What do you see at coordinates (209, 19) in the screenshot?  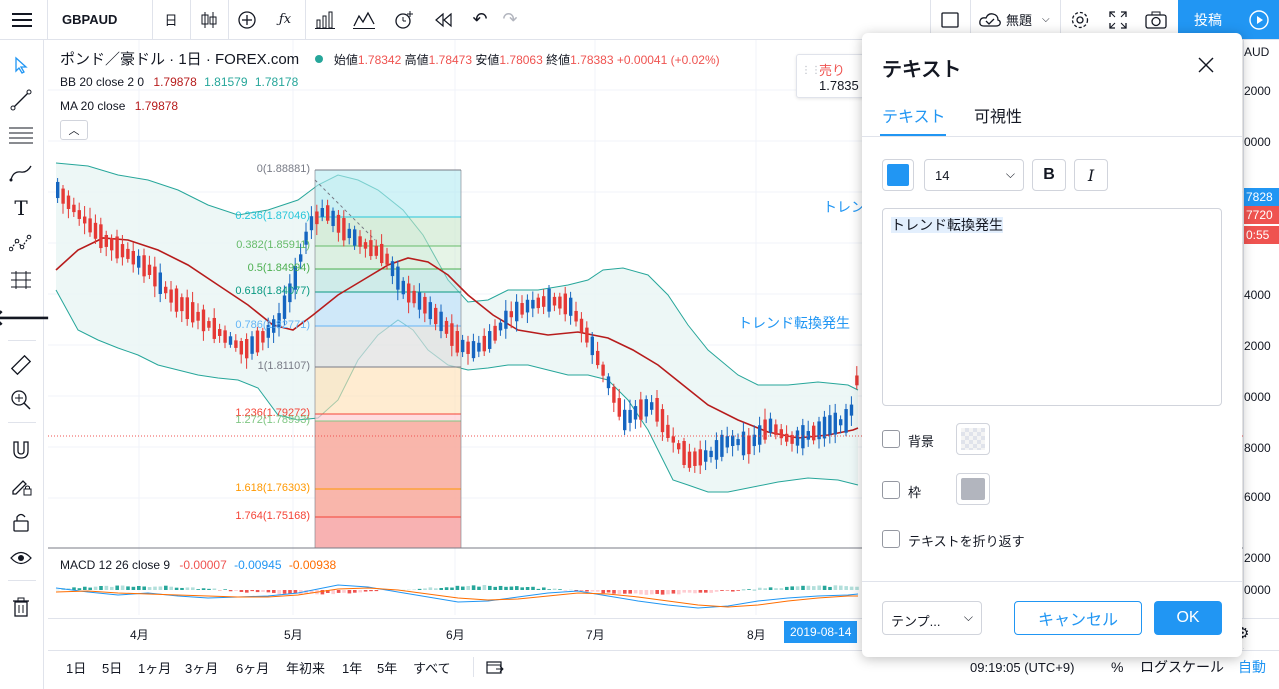 I see `candlestick-icon` at bounding box center [209, 19].